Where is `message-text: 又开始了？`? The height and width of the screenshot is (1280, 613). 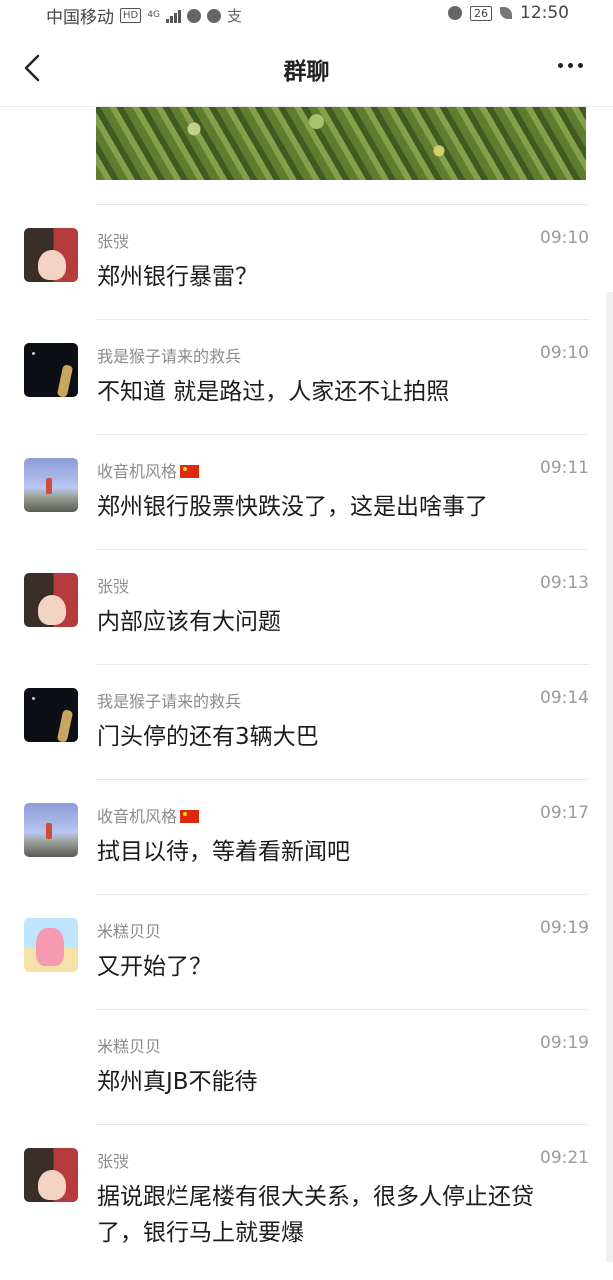 message-text: 又开始了？ is located at coordinates (154, 967).